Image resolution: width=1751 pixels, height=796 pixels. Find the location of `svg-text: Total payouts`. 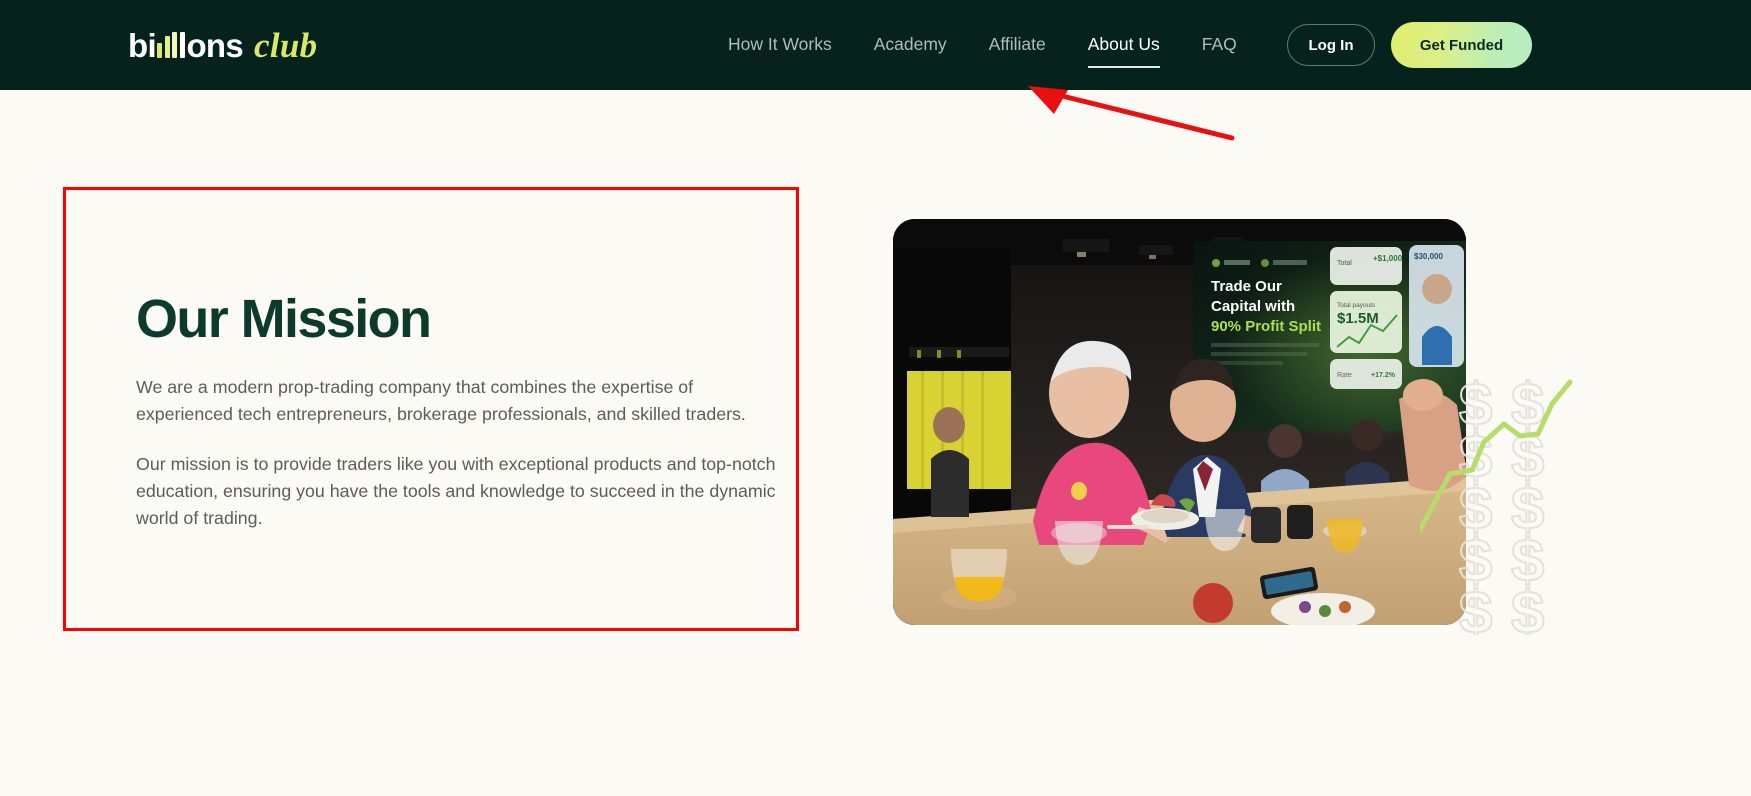

svg-text: Total payouts is located at coordinates (1356, 305).